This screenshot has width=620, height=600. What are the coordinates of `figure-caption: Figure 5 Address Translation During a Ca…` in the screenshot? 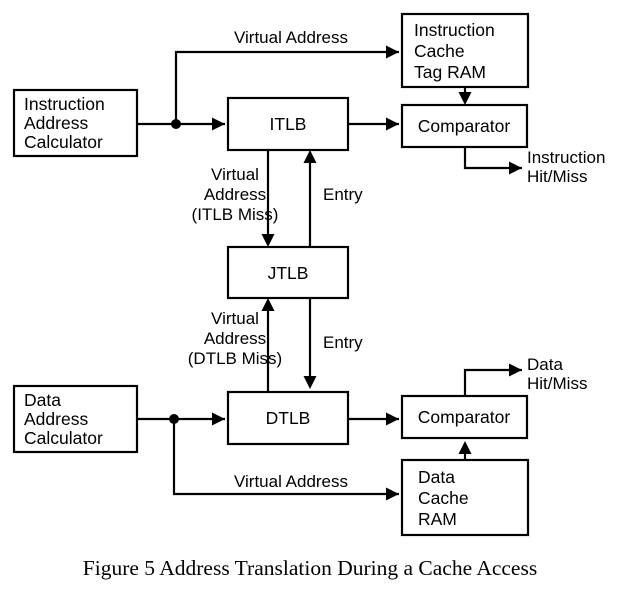 It's located at (310, 568).